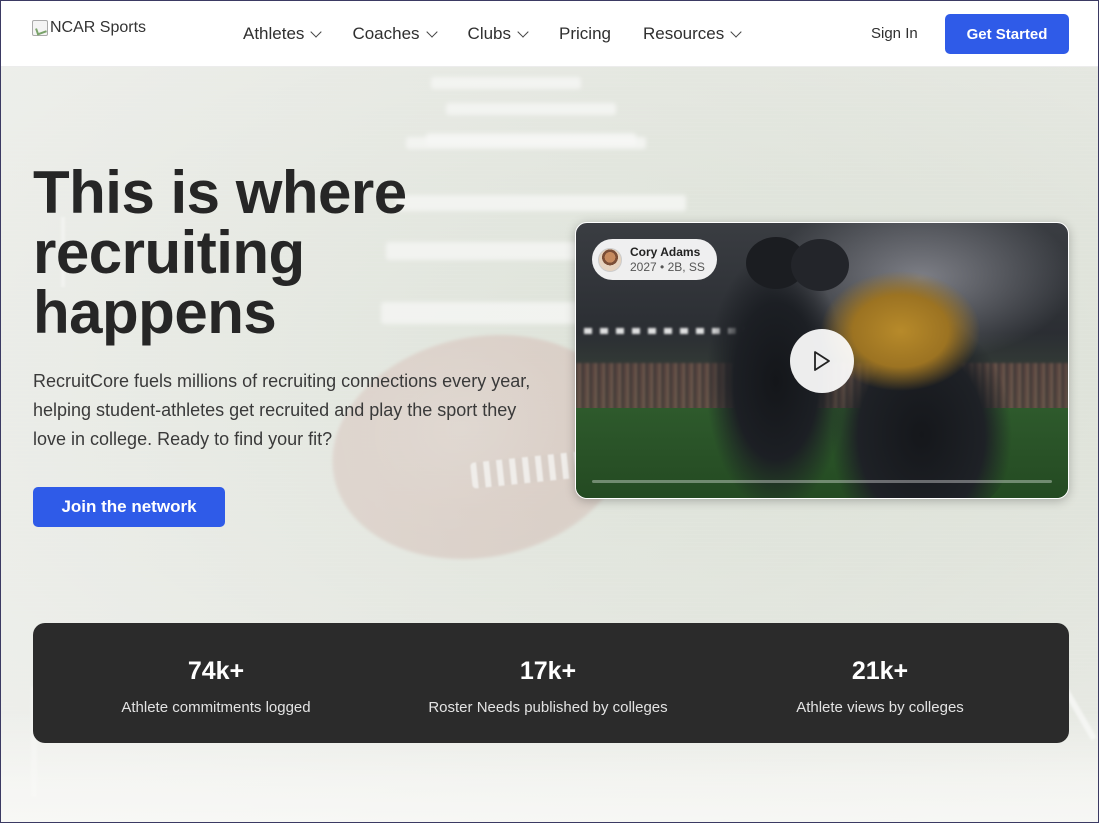 Image resolution: width=1099 pixels, height=823 pixels. Describe the element at coordinates (880, 707) in the screenshot. I see `stat-label: Athlete views by colleges` at that location.